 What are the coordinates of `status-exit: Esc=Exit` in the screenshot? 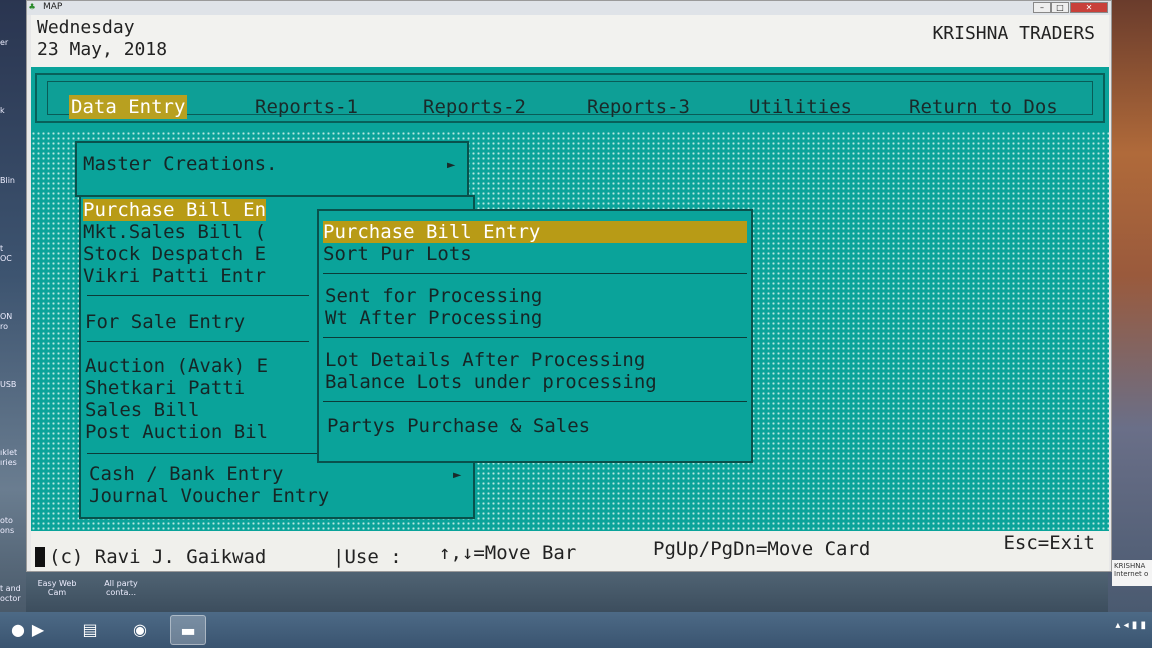 It's located at (1049, 543).